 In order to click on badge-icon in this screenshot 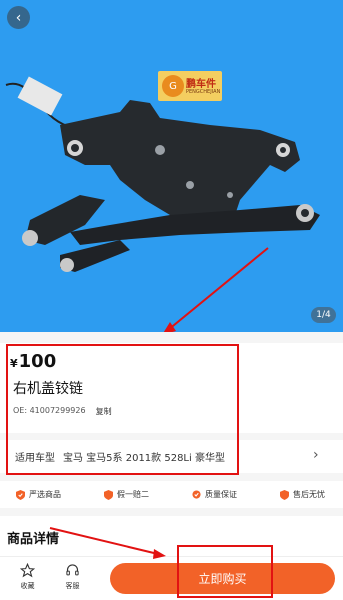, I will do `click(196, 494)`.